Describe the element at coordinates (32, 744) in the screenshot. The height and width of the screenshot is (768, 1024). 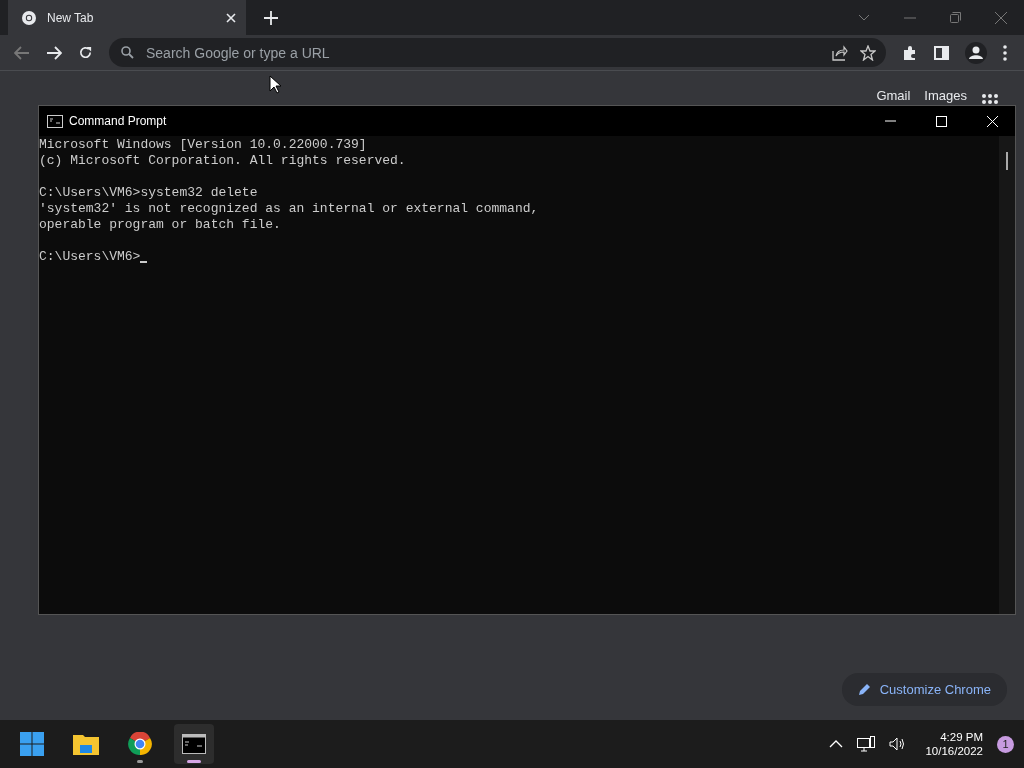
I see `windows-logo-icon` at that location.